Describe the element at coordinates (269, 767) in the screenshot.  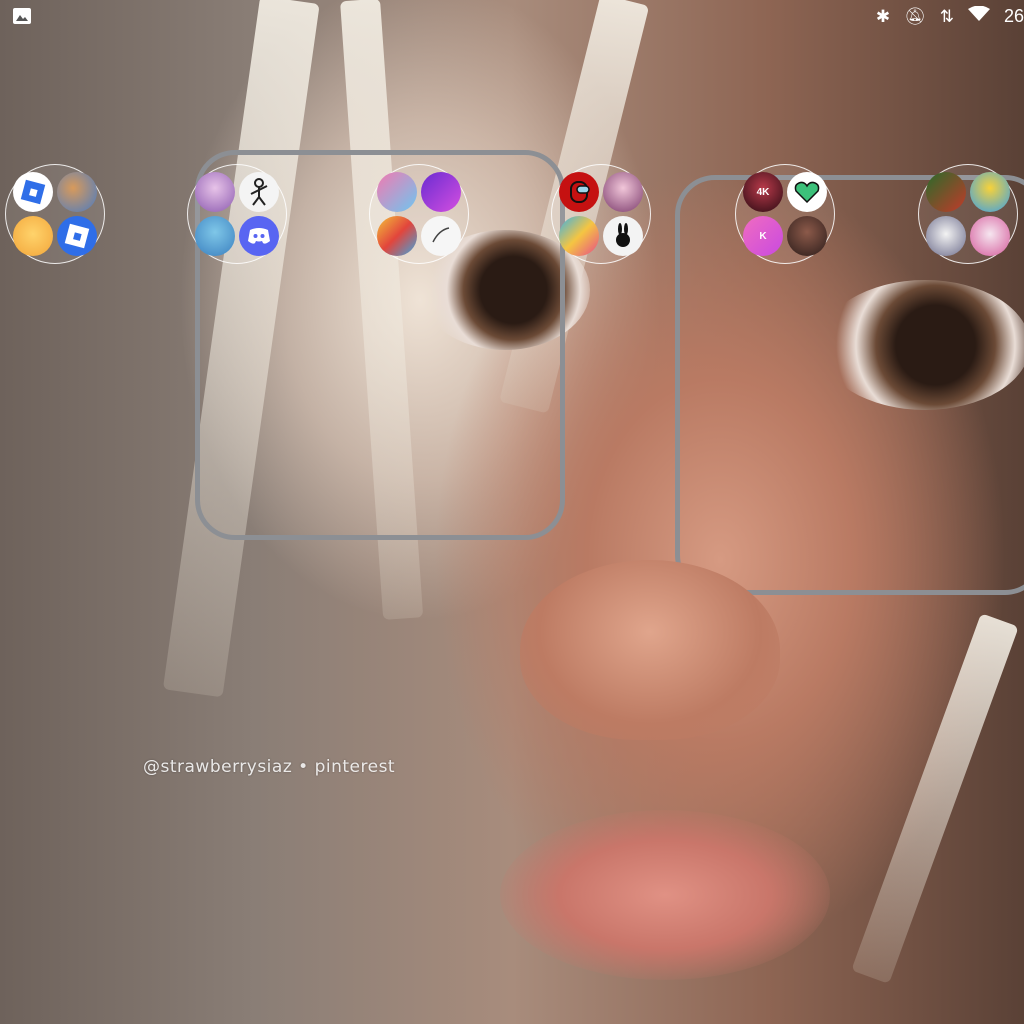
I see `wallpaper-watermark: @strawberrysiaz • pinterest` at that location.